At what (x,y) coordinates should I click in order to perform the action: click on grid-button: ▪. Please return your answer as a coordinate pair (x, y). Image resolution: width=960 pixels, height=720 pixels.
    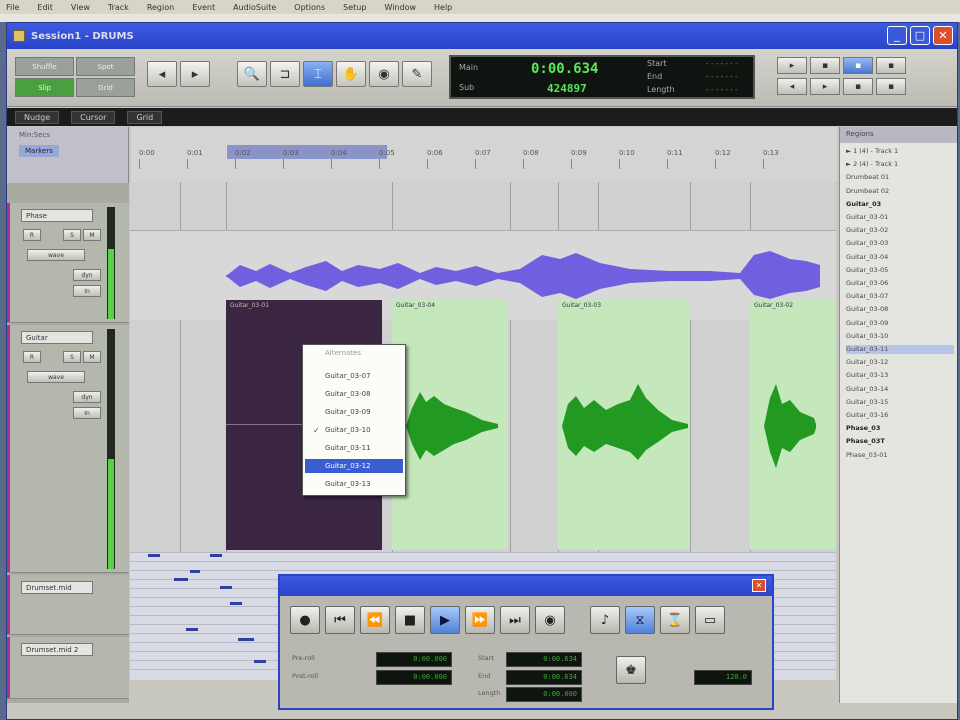
    Looking at the image, I should click on (858, 86).